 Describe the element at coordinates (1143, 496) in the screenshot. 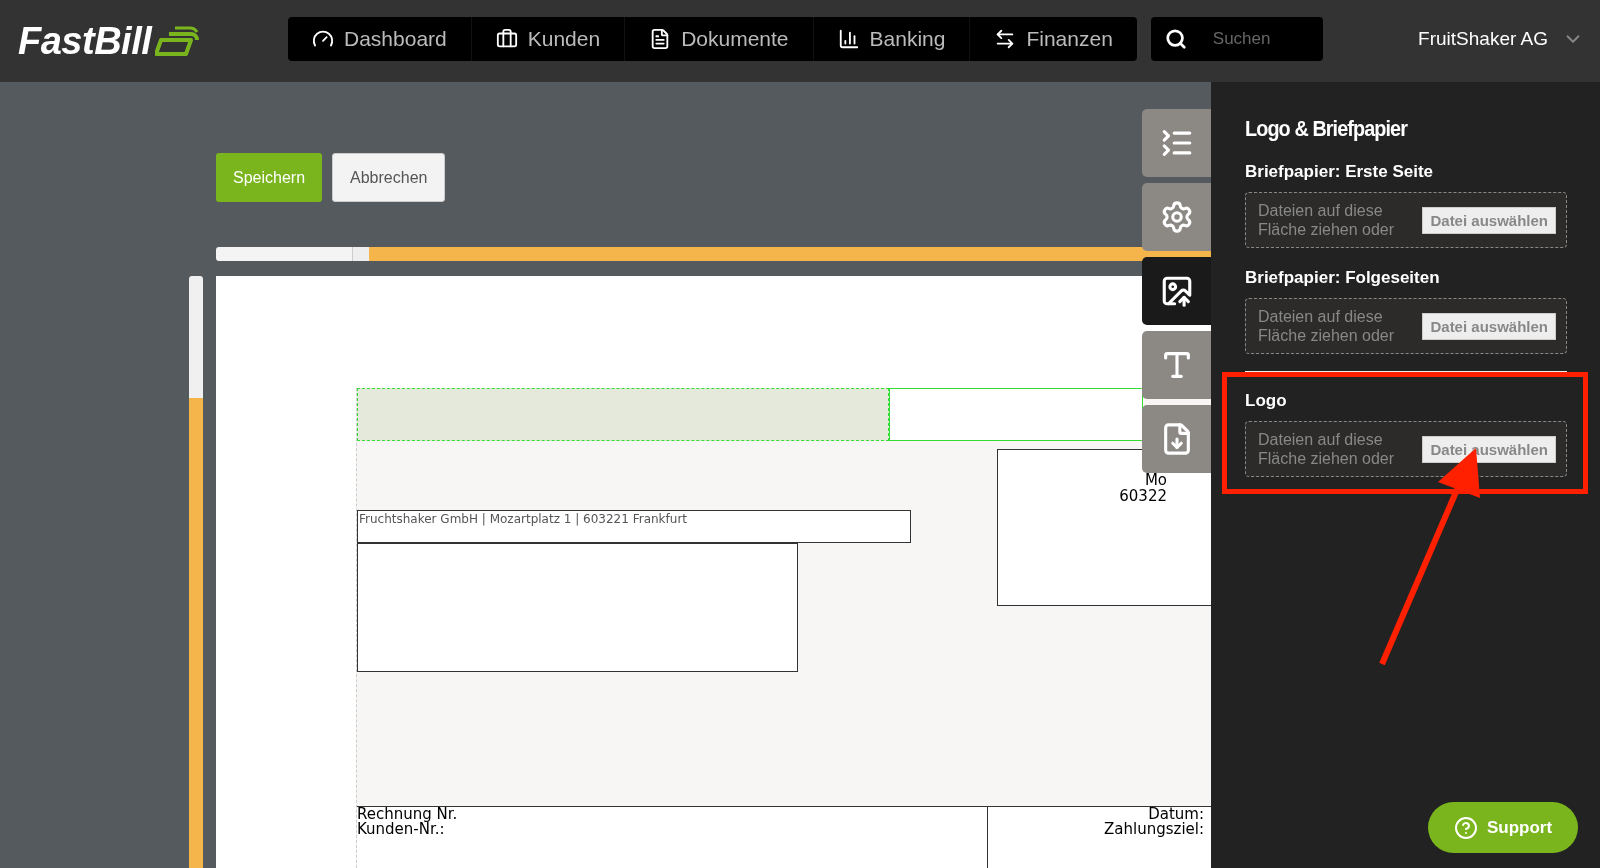

I see `address-line: 60322` at that location.